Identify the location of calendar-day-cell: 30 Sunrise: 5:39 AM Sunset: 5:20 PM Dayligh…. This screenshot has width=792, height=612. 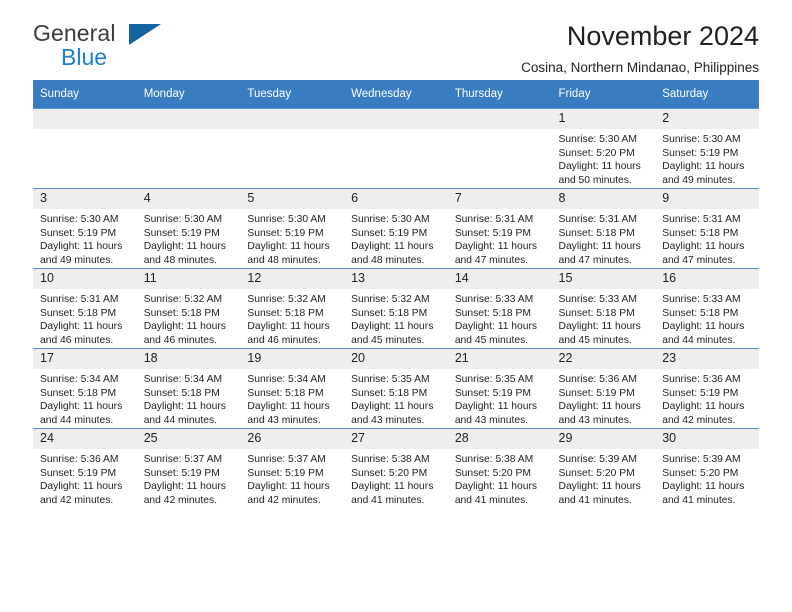
(707, 468).